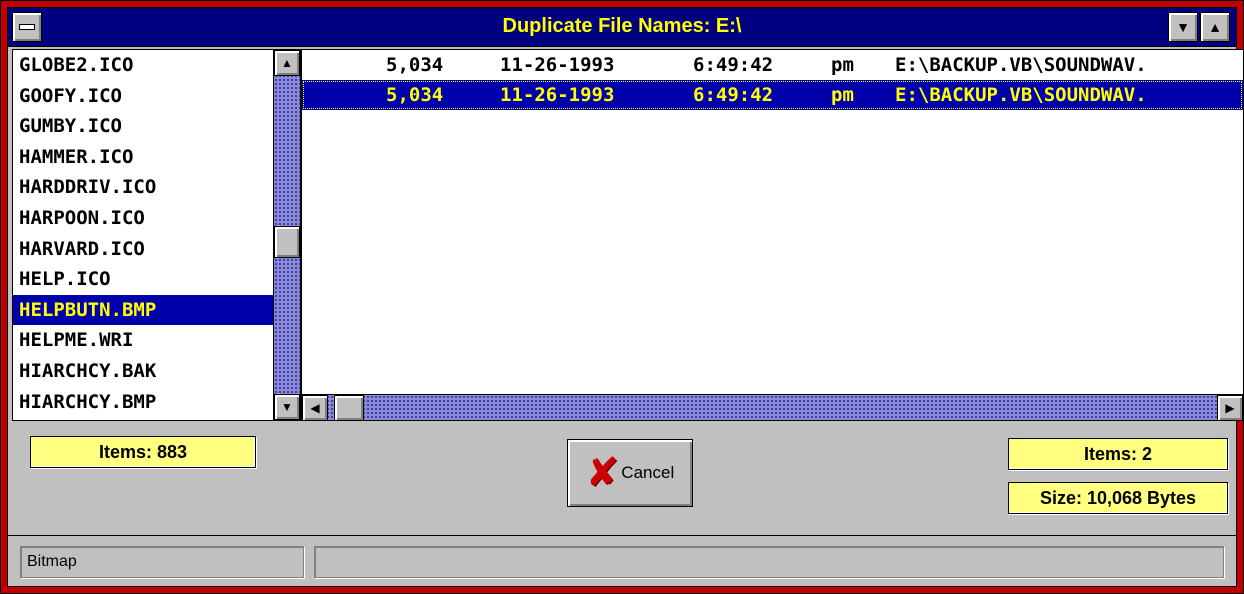 This screenshot has width=1244, height=594. I want to click on list-item-selected: HELPBUTN.BMP, so click(143, 310).